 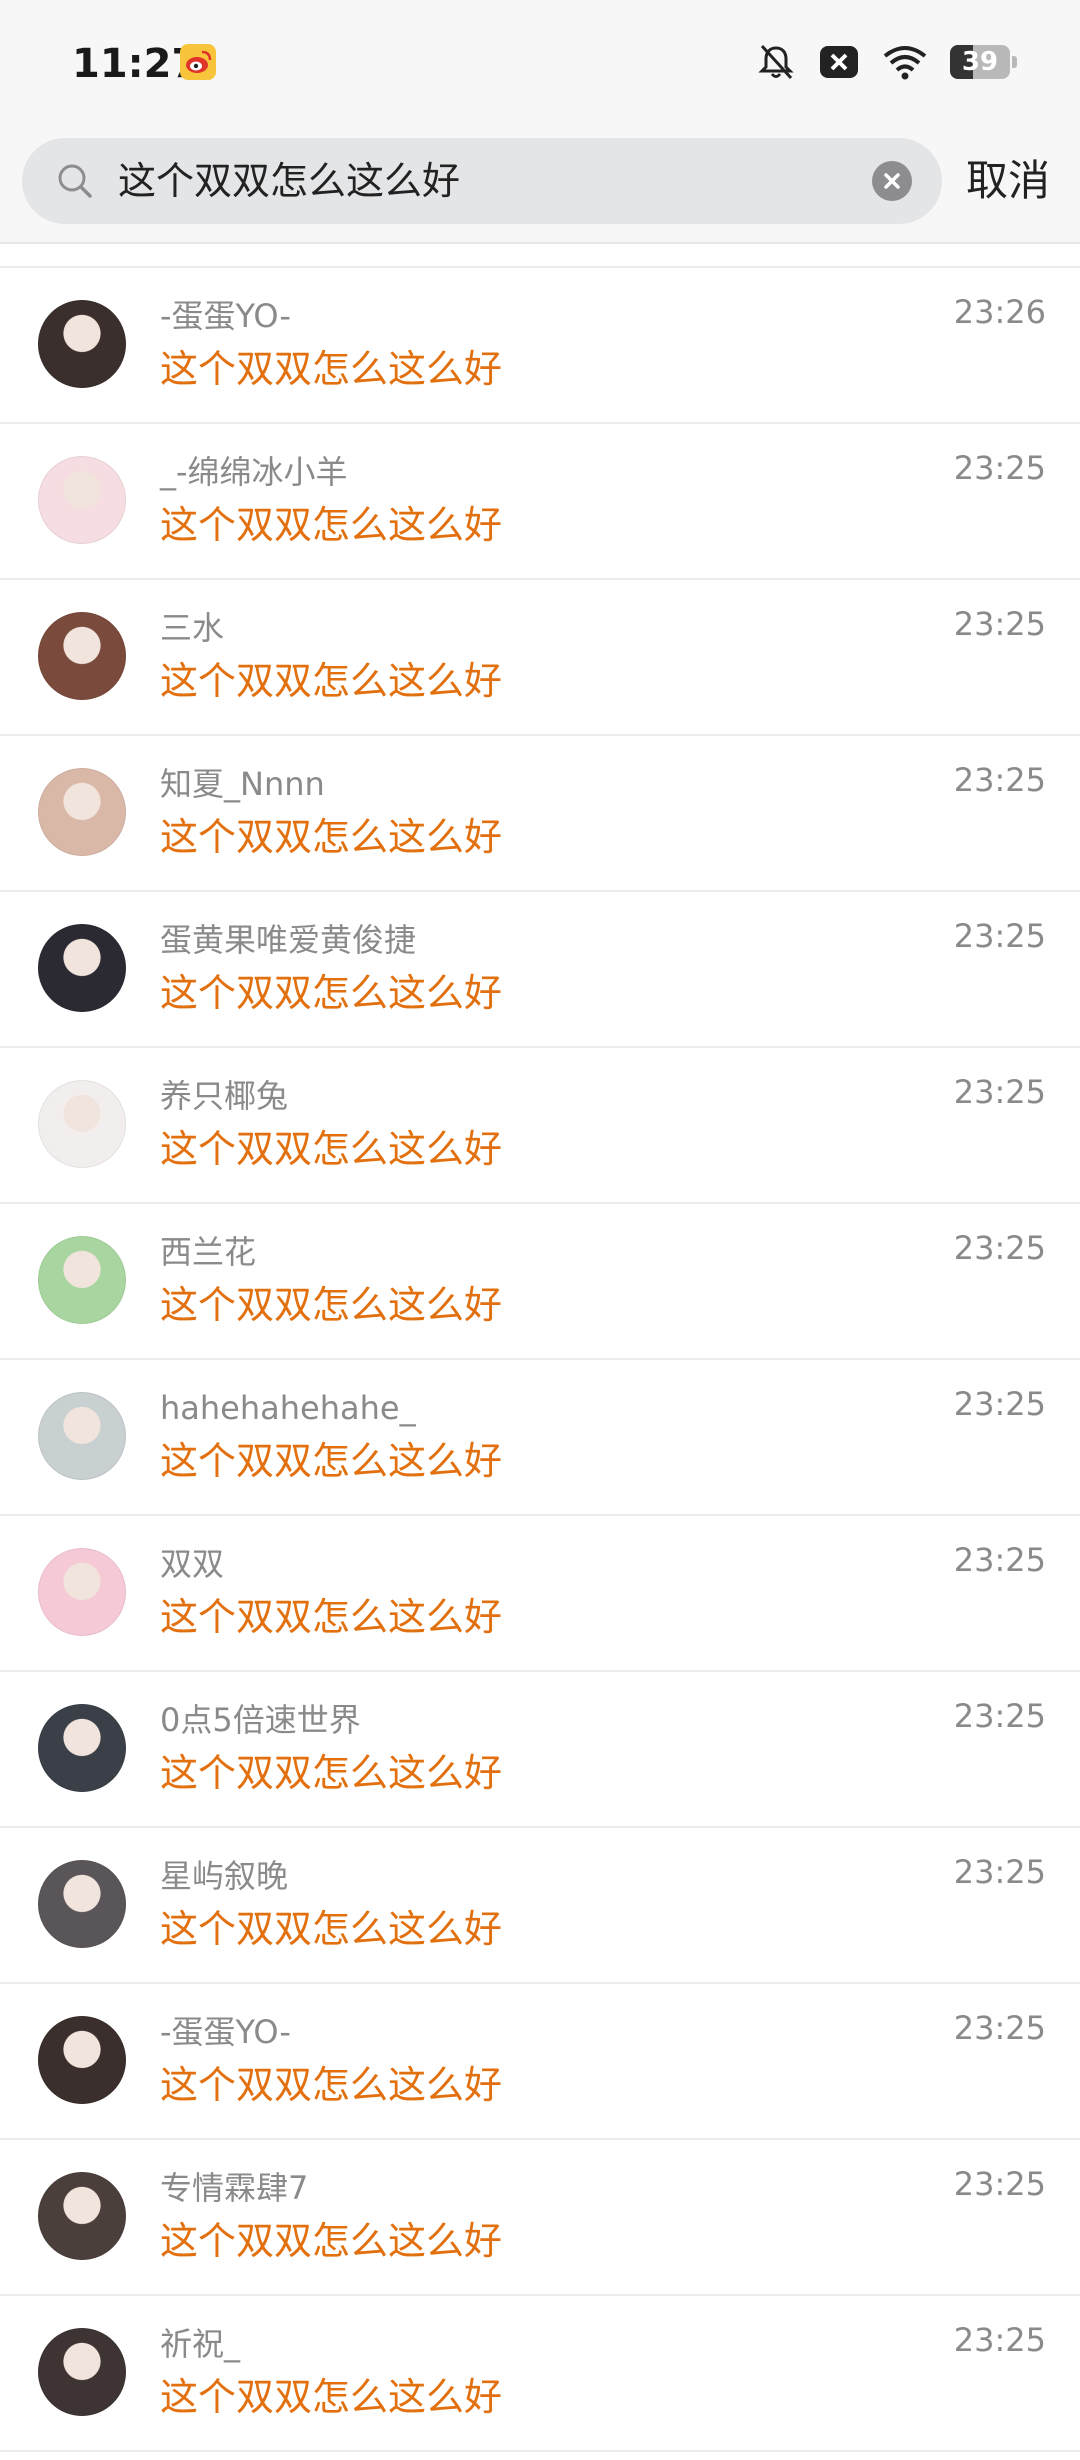 What do you see at coordinates (192, 628) in the screenshot?
I see `username: 三水` at bounding box center [192, 628].